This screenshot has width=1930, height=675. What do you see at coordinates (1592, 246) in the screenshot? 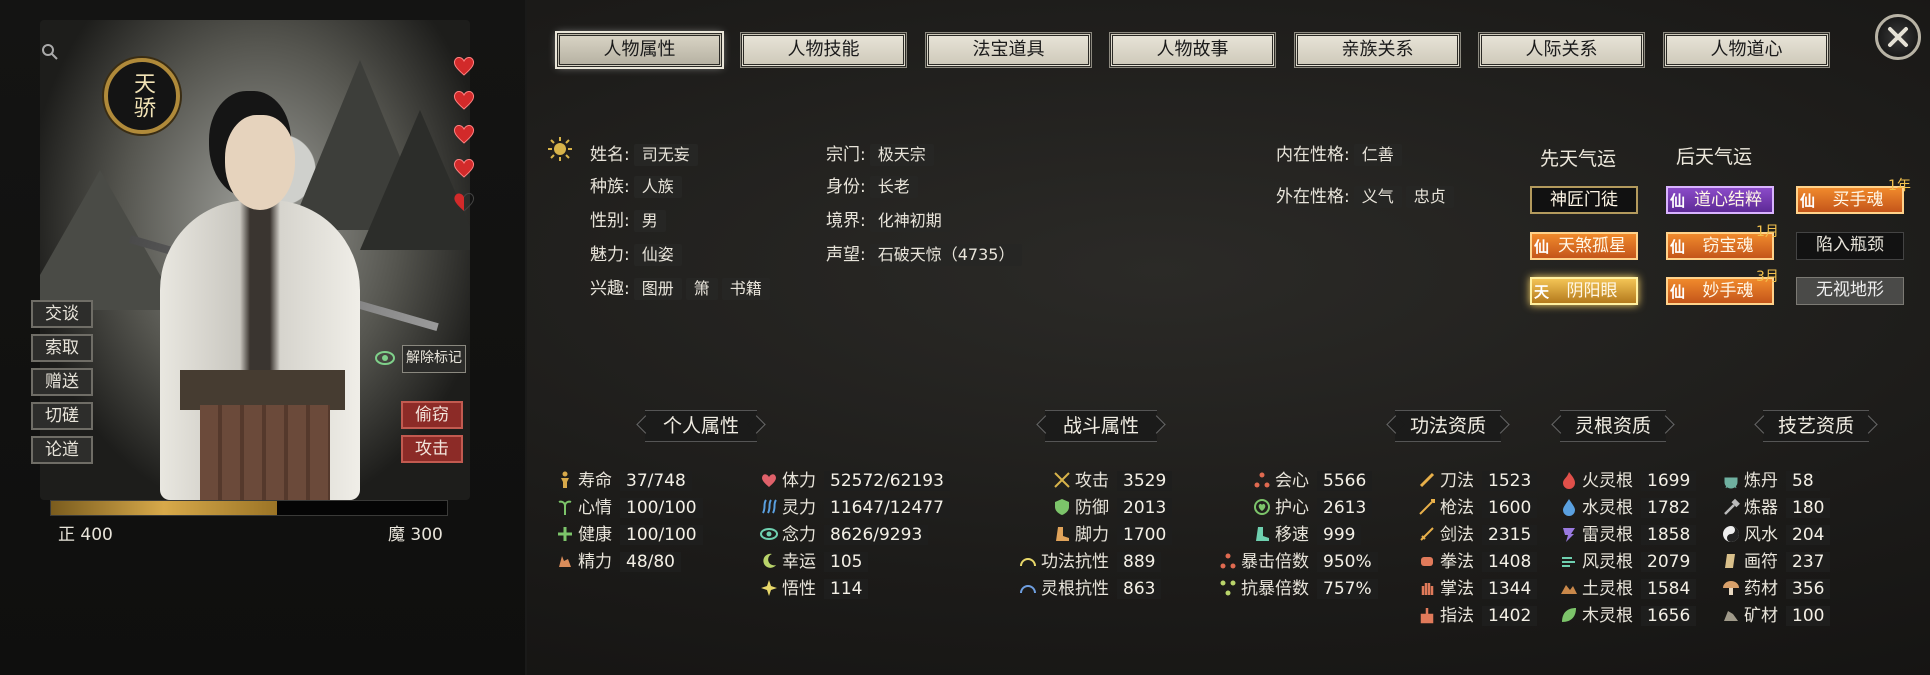
I see `fortune-label: 天煞孤星` at bounding box center [1592, 246].